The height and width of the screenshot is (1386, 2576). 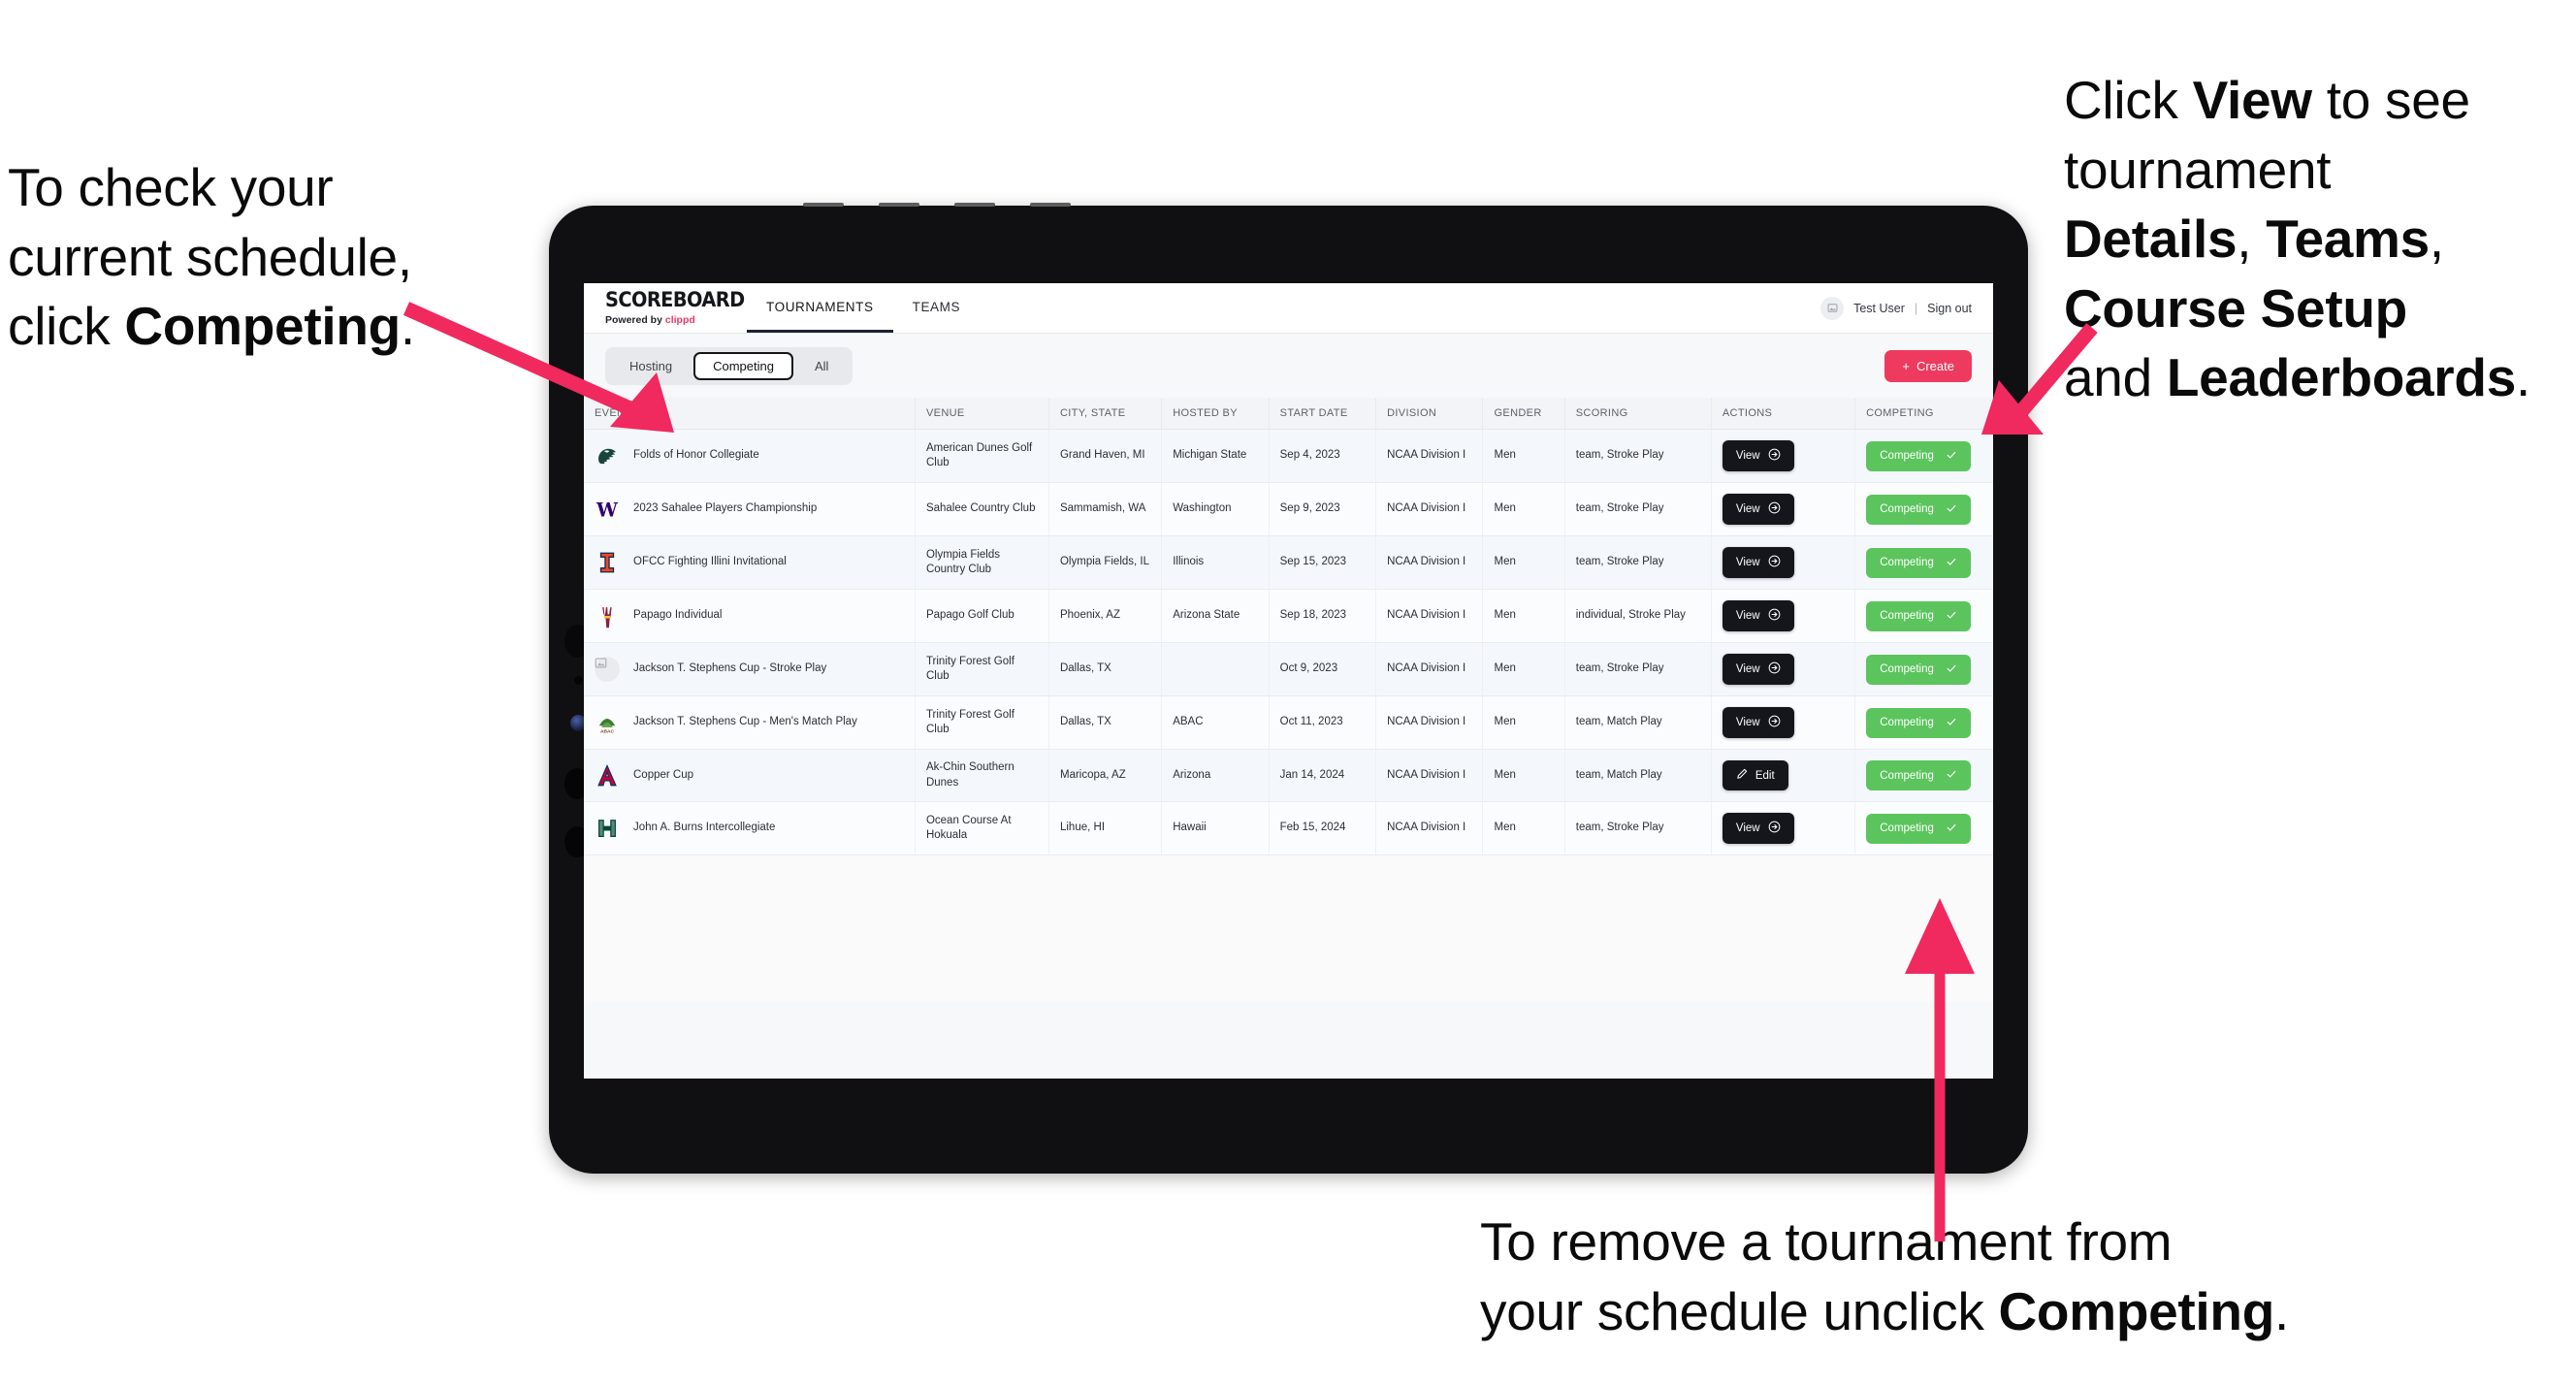 I want to click on cell-event-name: Papago Individual, so click(x=750, y=616).